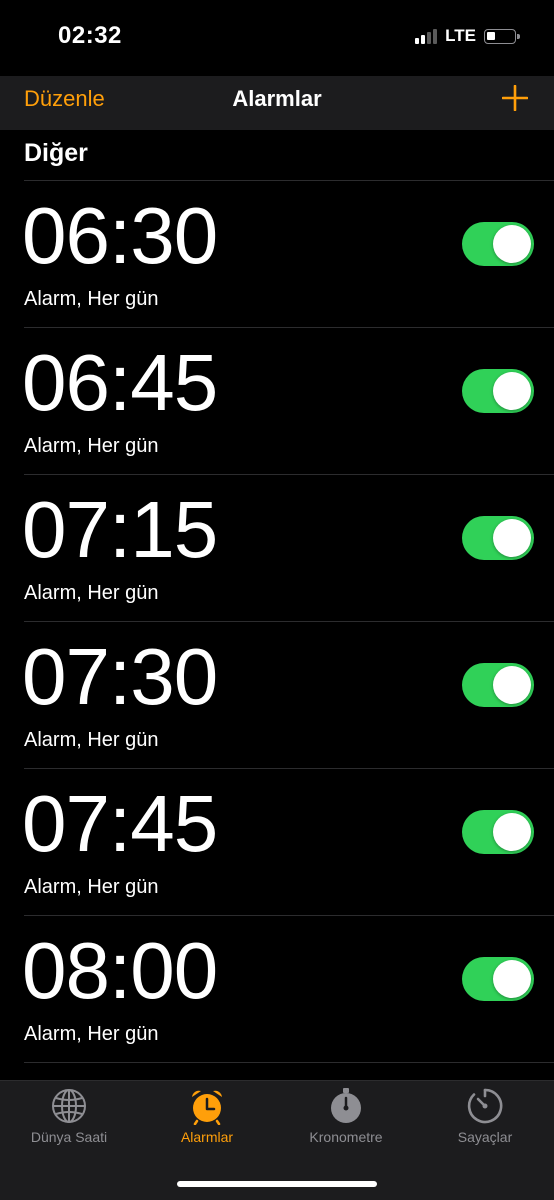 The height and width of the screenshot is (1200, 554). I want to click on tab-label: Sayaçlar, so click(485, 1137).